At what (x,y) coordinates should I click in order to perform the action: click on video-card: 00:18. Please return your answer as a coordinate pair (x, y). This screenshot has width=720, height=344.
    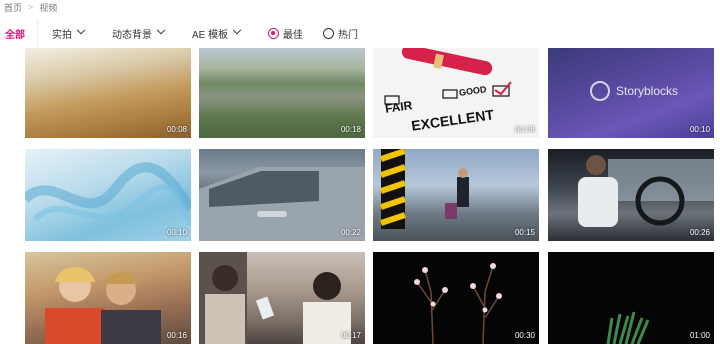
    Looking at the image, I should click on (282, 93).